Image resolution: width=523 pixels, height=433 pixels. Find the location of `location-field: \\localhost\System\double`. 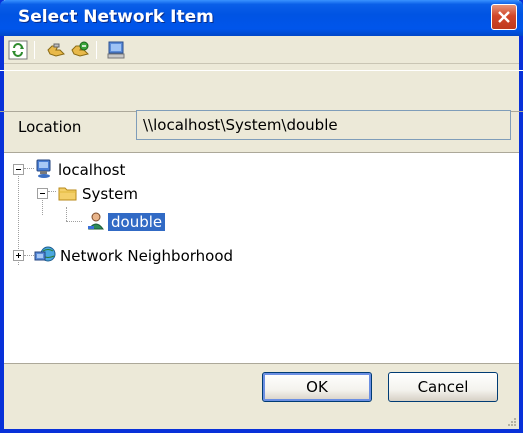

location-field: \\localhost\System\double is located at coordinates (323, 125).